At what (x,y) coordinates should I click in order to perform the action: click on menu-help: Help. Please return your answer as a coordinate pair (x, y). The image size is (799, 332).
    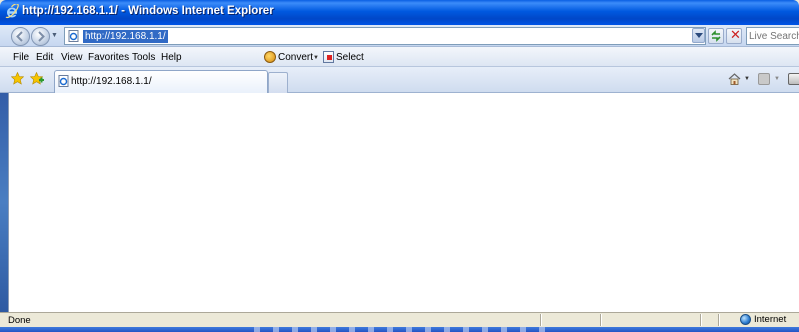
    Looking at the image, I should click on (171, 57).